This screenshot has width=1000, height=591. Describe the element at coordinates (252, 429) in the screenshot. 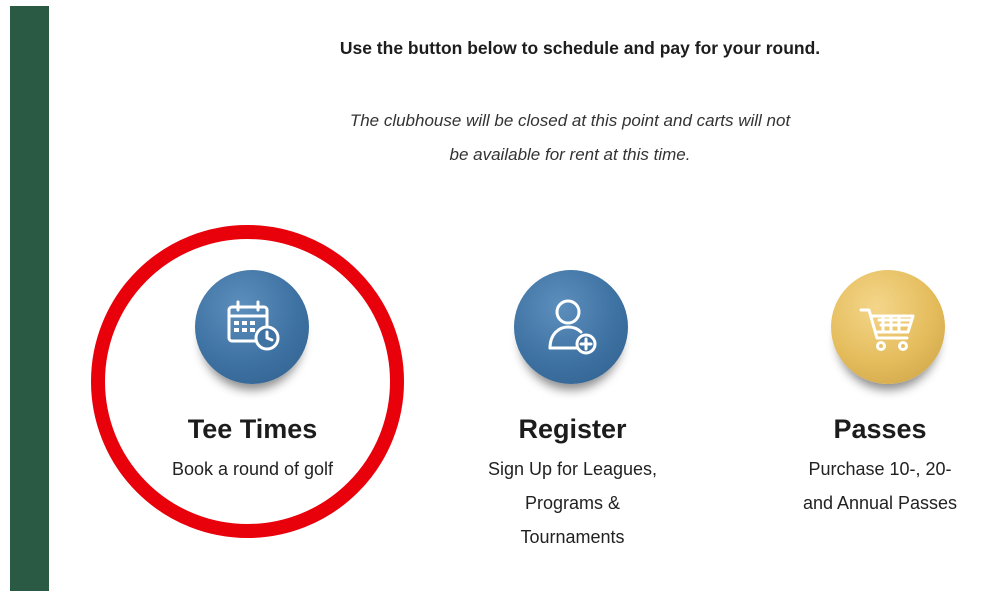

I see `tee-times-title: Tee Times` at that location.